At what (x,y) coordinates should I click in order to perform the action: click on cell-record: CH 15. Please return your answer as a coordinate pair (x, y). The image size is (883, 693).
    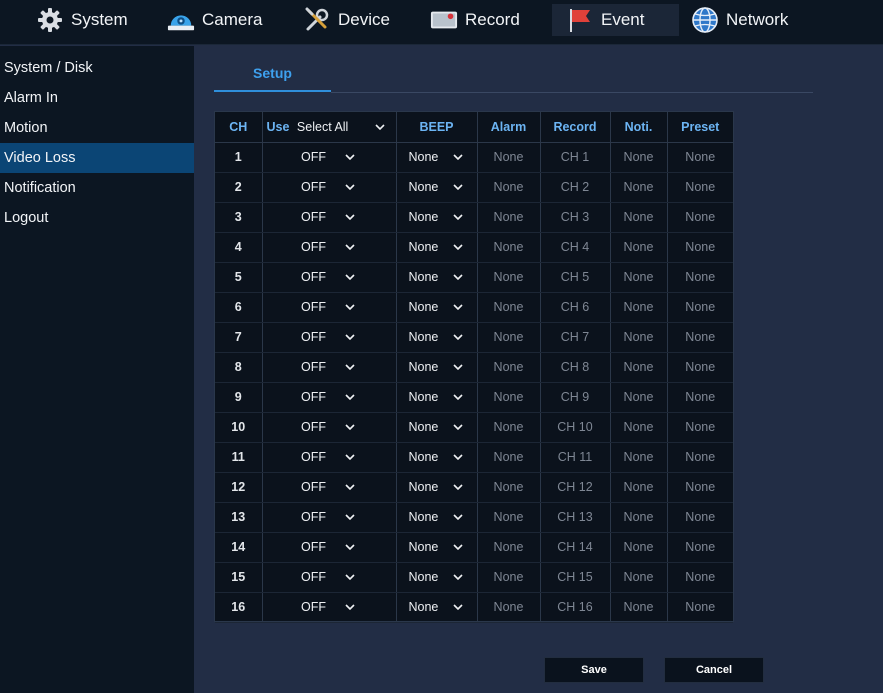
    Looking at the image, I should click on (575, 577).